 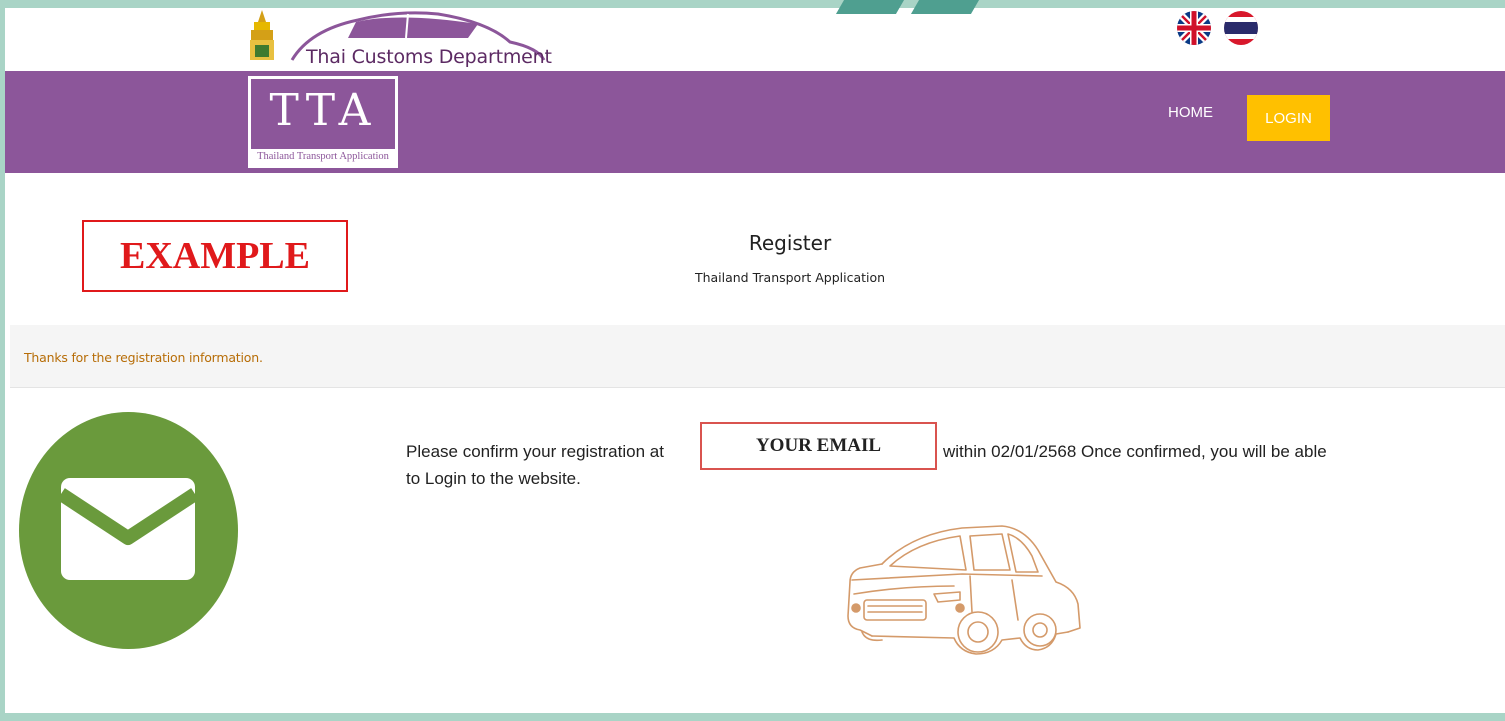 I want to click on tta-logo-inner: TTA Thailand Transport Application, so click(x=323, y=122).